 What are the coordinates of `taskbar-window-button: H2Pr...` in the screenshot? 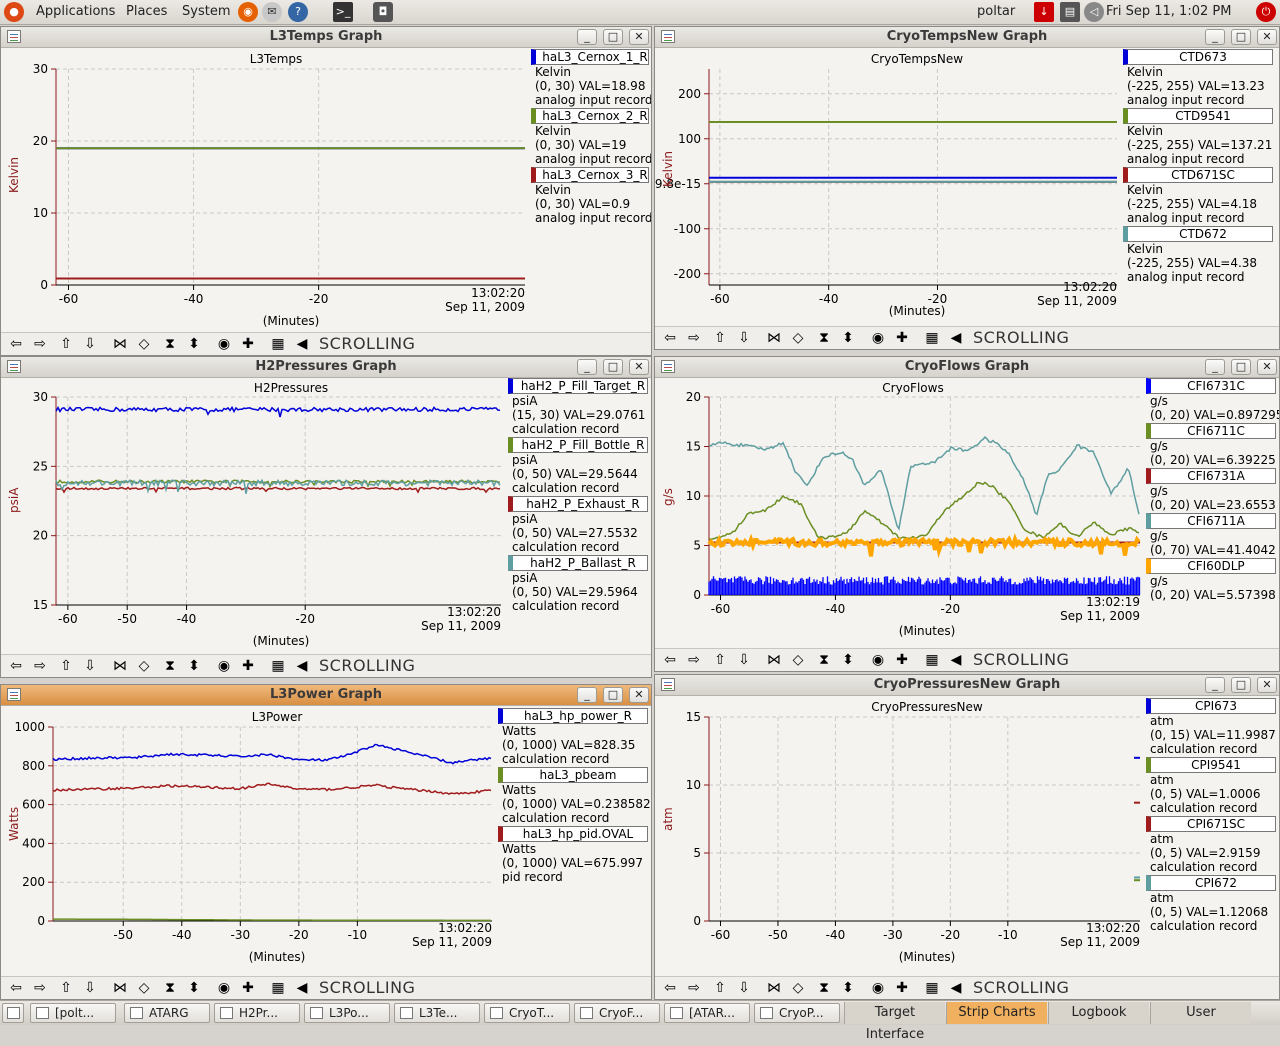 It's located at (257, 1013).